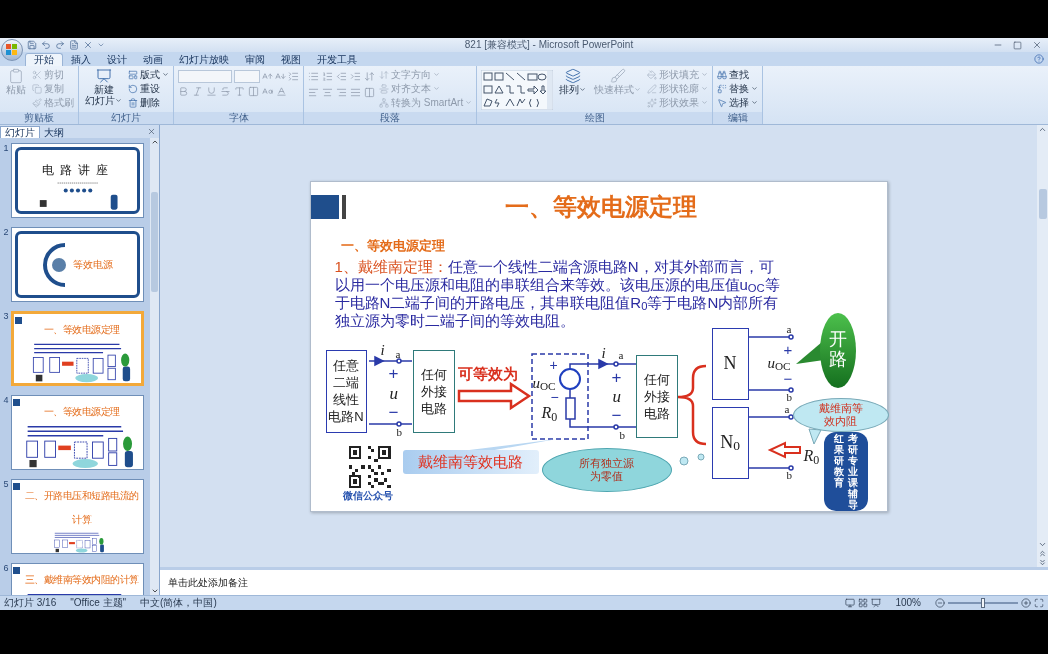  I want to click on ribbon-tab: 插入, so click(81, 59).